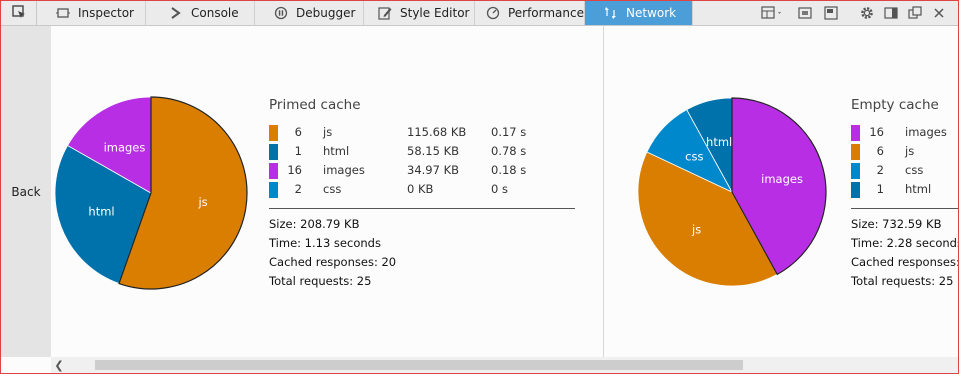 This screenshot has height=376, width=961. Describe the element at coordinates (831, 13) in the screenshot. I see `responsive-mode-icon` at that location.